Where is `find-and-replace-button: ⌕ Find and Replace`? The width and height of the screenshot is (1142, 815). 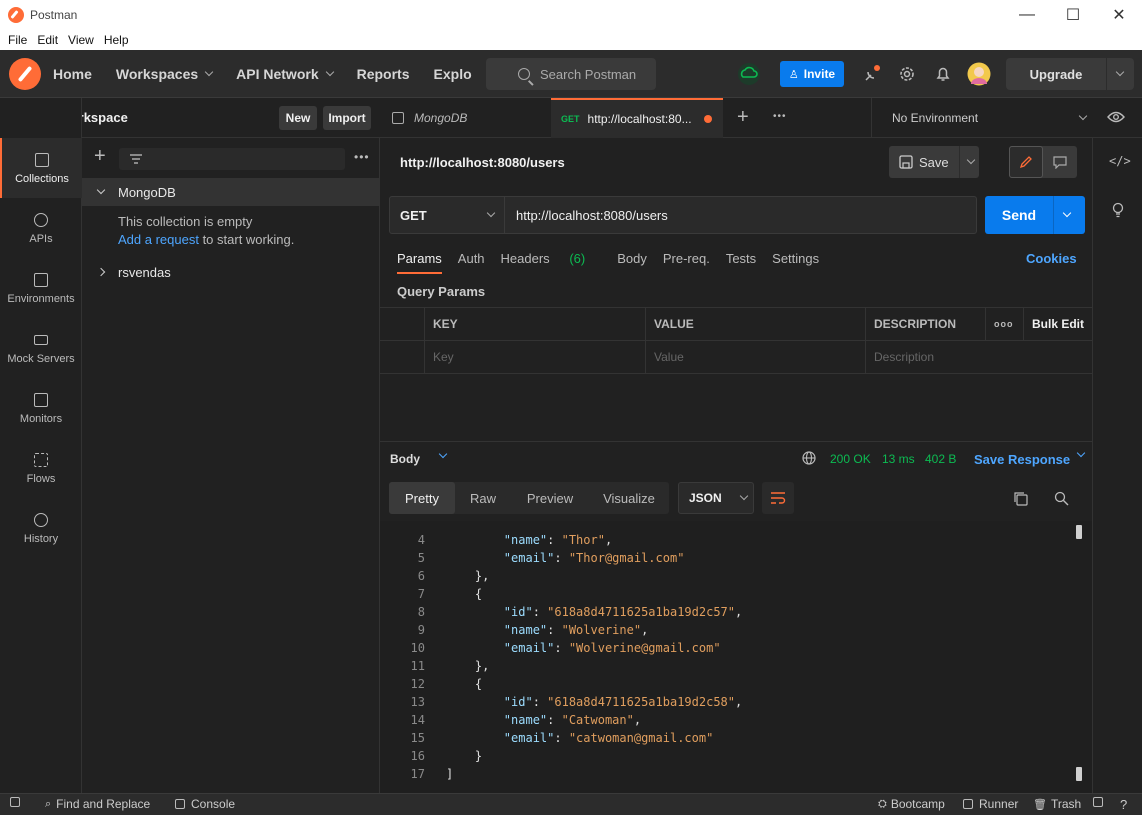
find-and-replace-button: ⌕ Find and Replace is located at coordinates (97, 804).